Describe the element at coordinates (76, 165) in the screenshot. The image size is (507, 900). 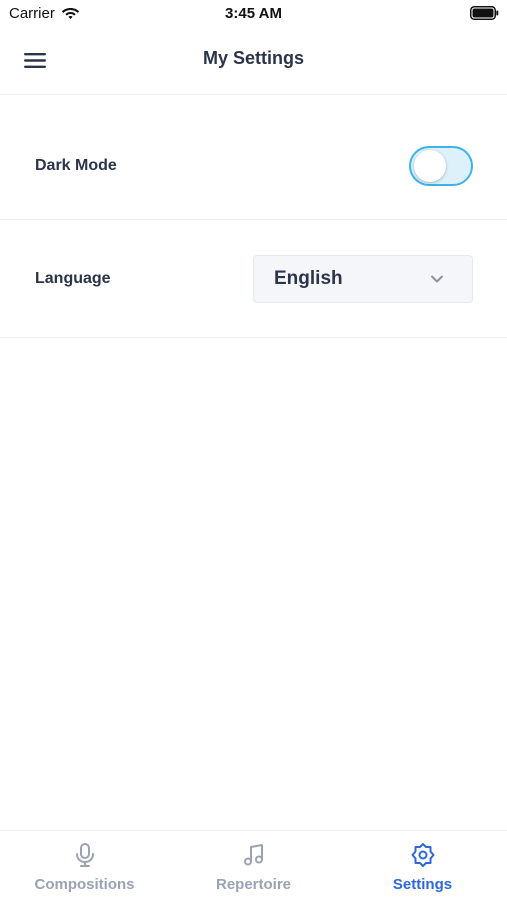
I see `dark-mode-label: Dark Mode` at that location.